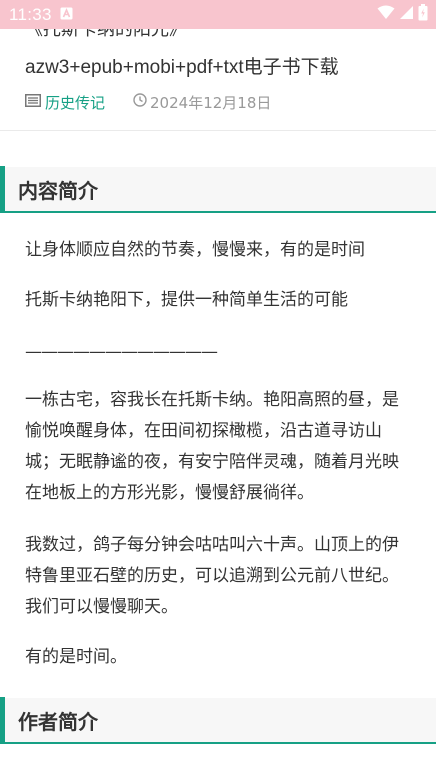 The height and width of the screenshot is (775, 436). I want to click on intro-section-header: 内容简介, so click(218, 189).